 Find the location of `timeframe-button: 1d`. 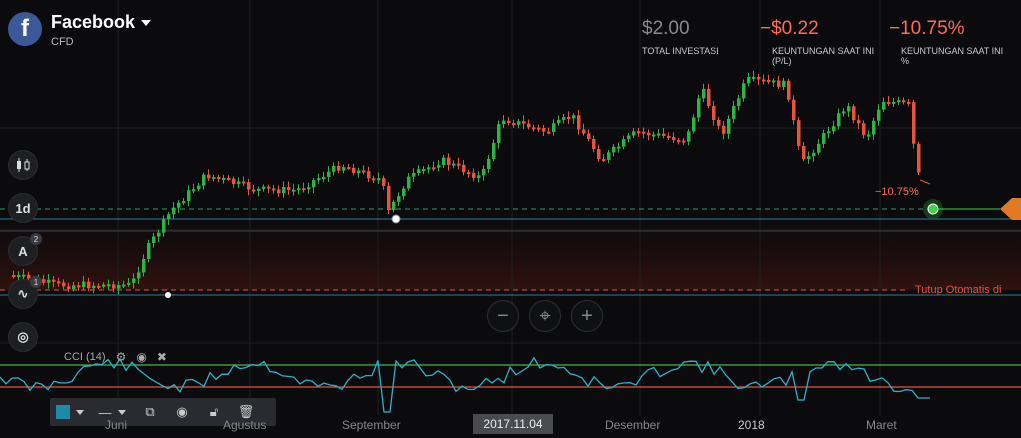

timeframe-button: 1d is located at coordinates (23, 208).